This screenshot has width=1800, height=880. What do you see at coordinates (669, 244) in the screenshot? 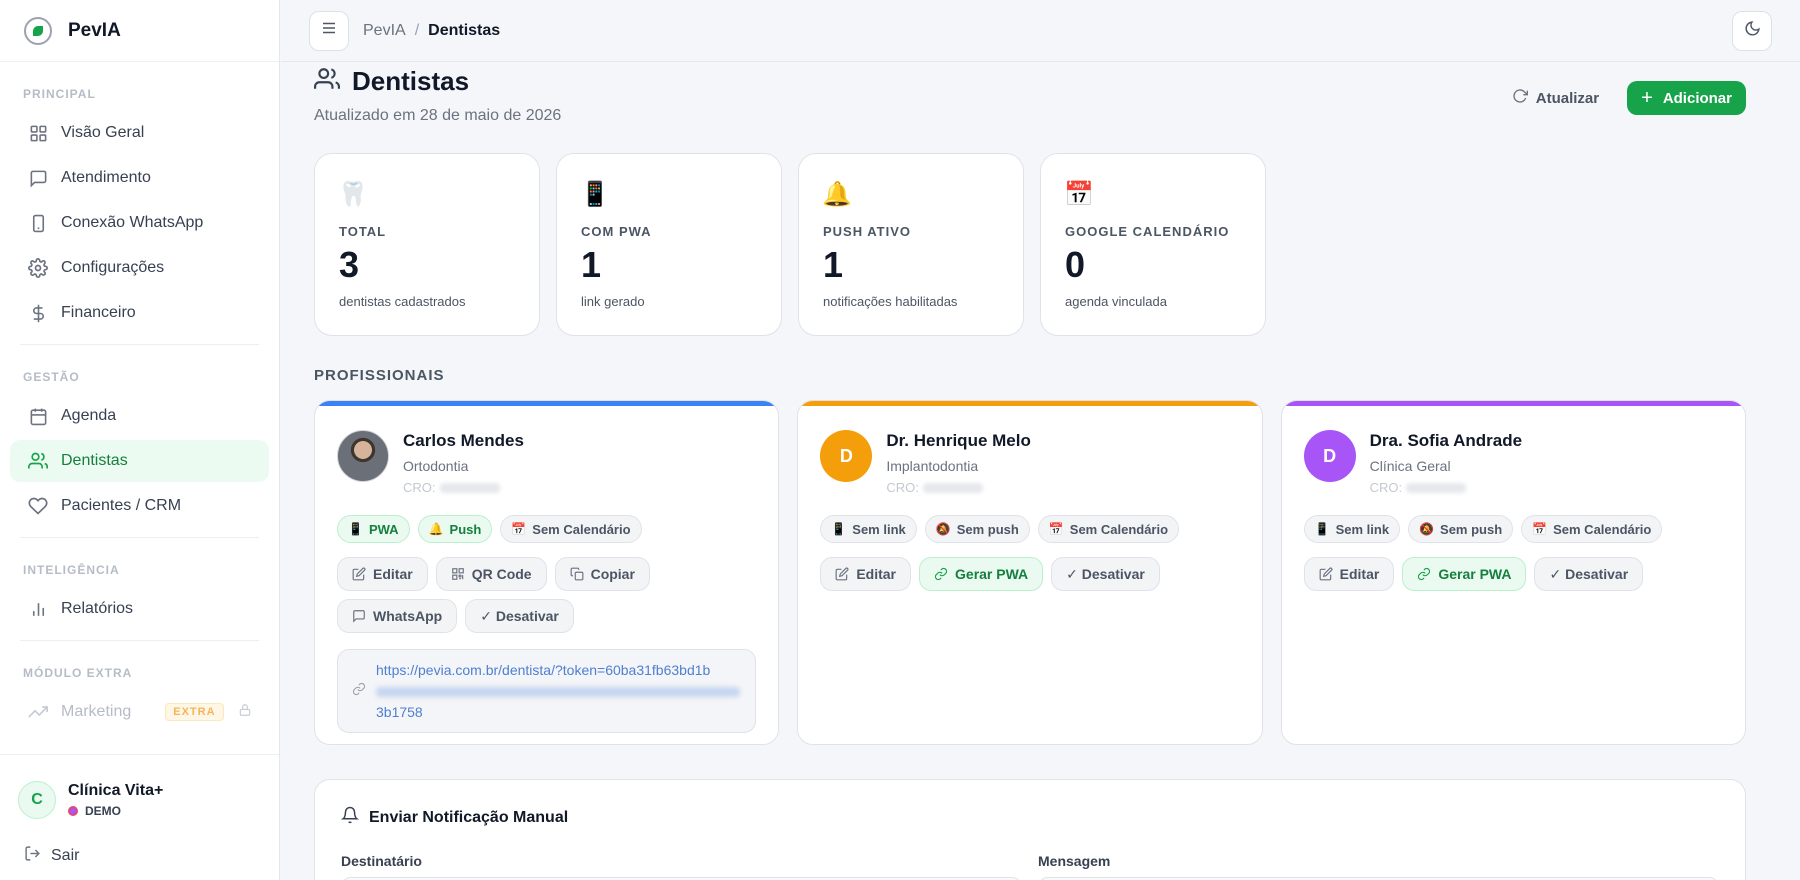
I see `stat-card-com-pwa: 📱 COM PWA 1 link gerado` at bounding box center [669, 244].